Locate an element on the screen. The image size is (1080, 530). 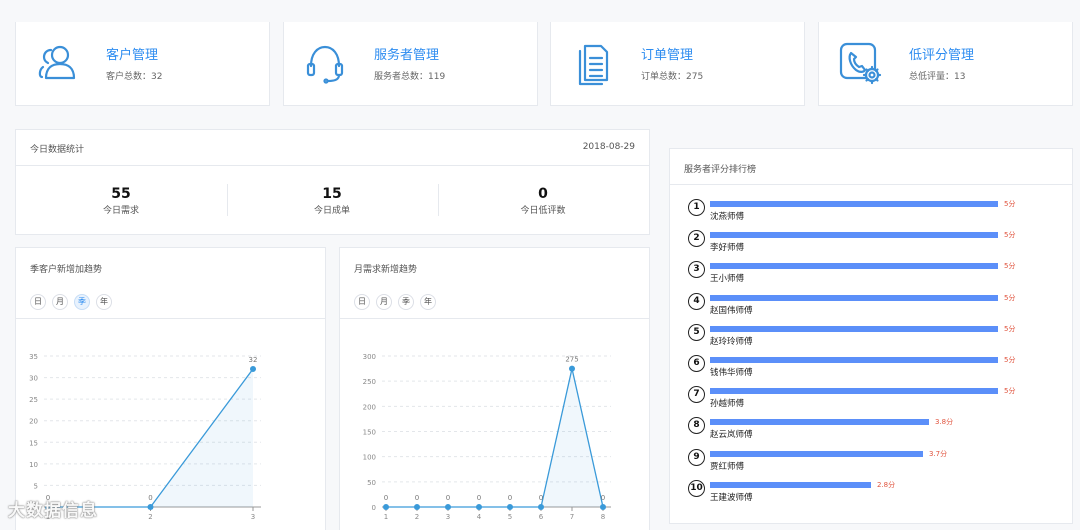
rank-number: 9 is located at coordinates (696, 457).